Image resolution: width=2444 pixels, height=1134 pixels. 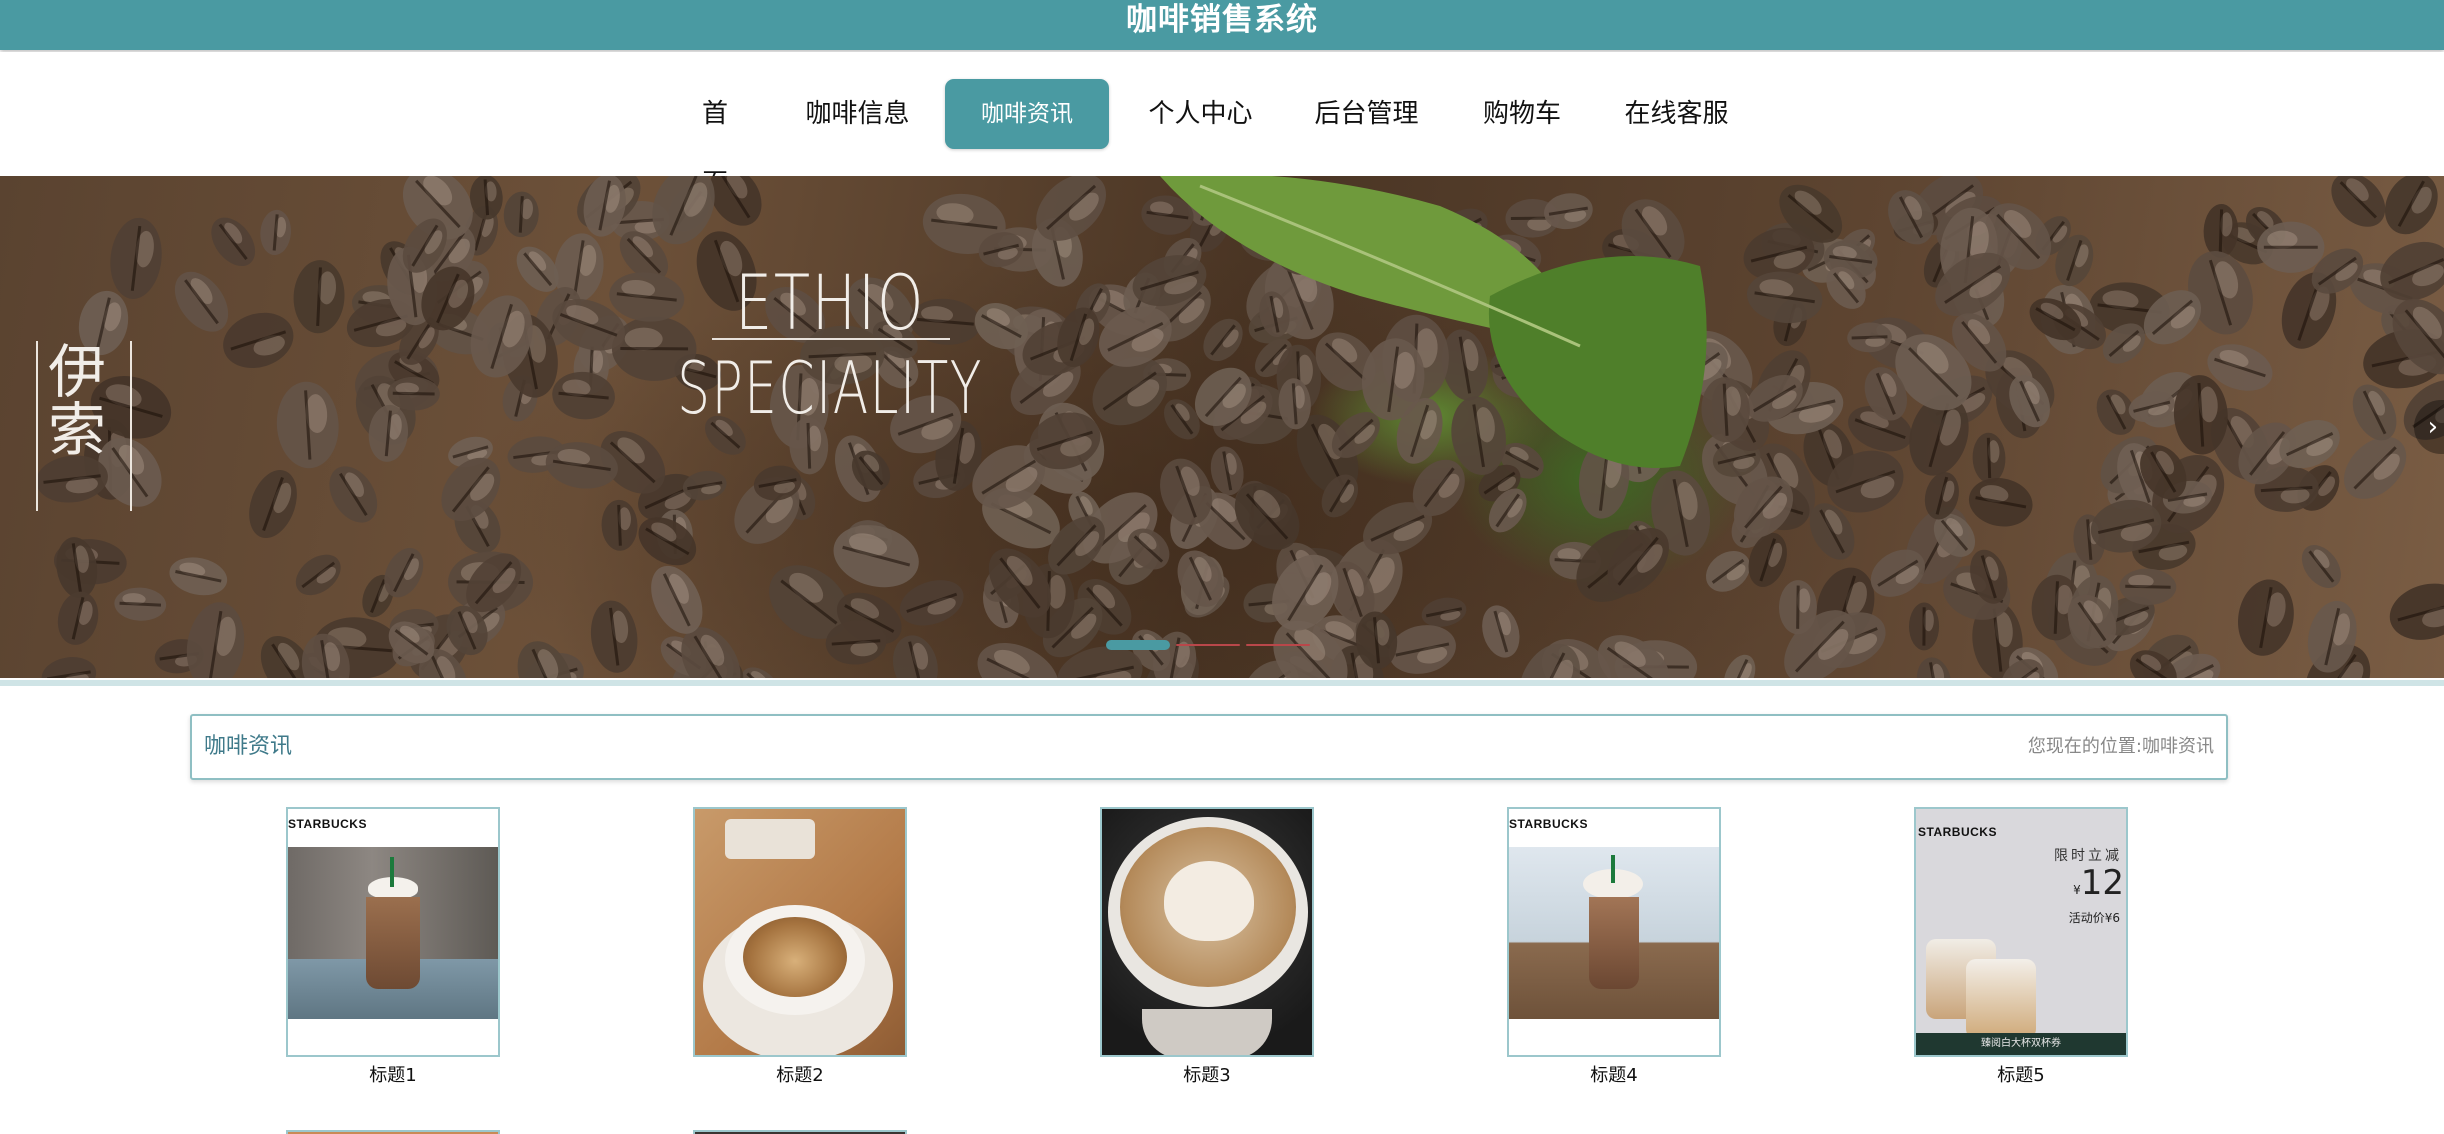 What do you see at coordinates (248, 746) in the screenshot?
I see `section-title: 咖啡资讯` at bounding box center [248, 746].